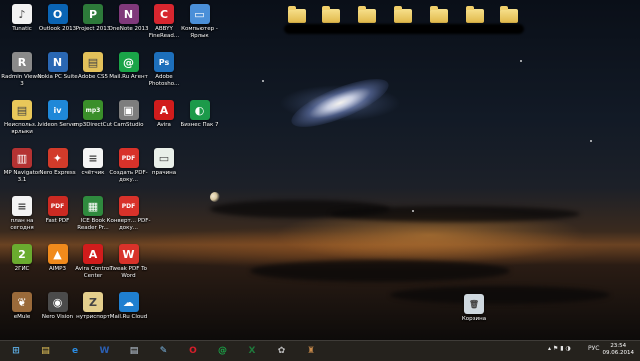 This screenshot has height=361, width=640. I want to click on desktop-icon: R Radmin Viewer 3, so click(22, 69).